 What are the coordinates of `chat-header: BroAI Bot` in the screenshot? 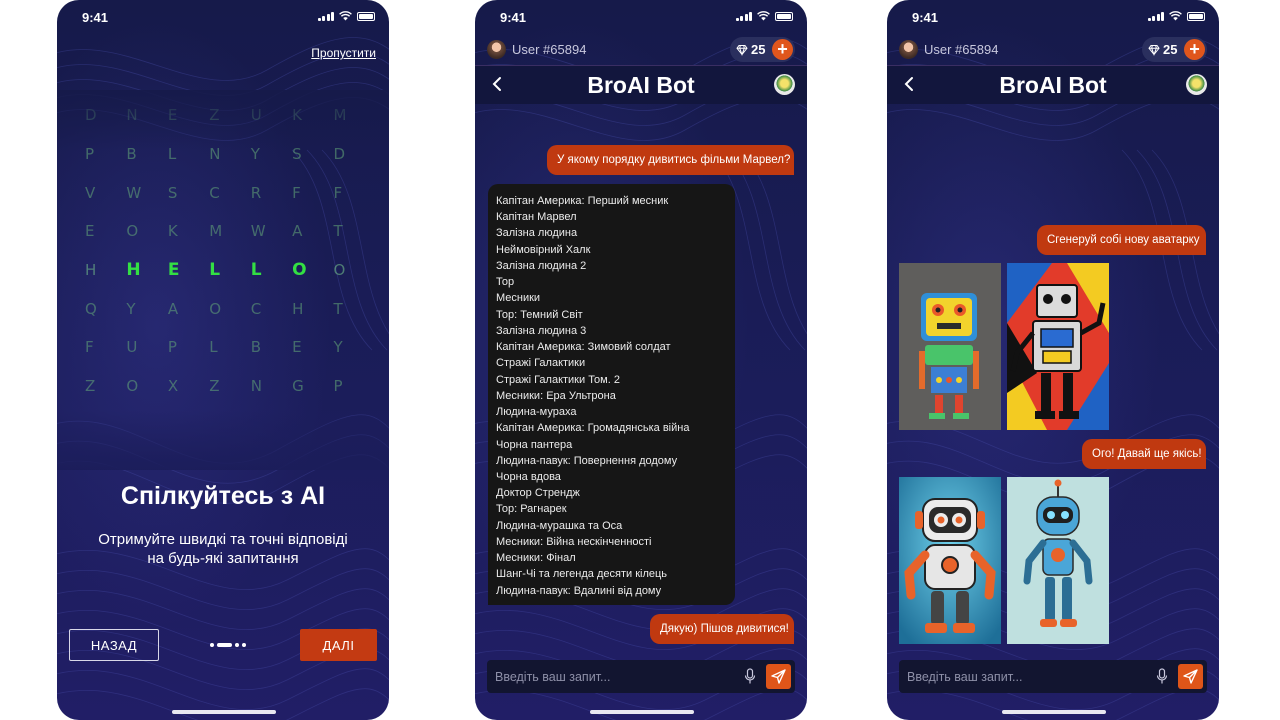 It's located at (1053, 85).